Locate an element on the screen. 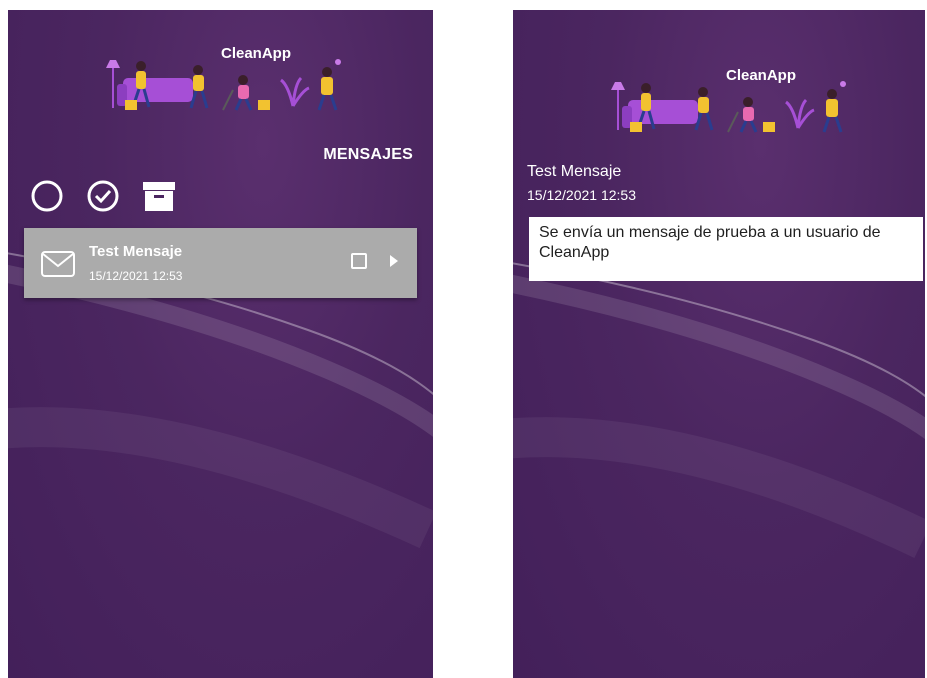 The height and width of the screenshot is (678, 927). mark-read-button is located at coordinates (103, 196).